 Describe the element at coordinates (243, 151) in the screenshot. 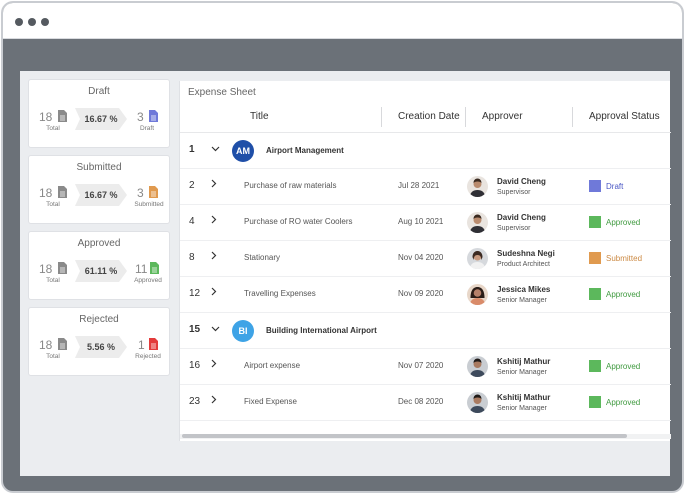

I see `group-avatar: AM` at that location.